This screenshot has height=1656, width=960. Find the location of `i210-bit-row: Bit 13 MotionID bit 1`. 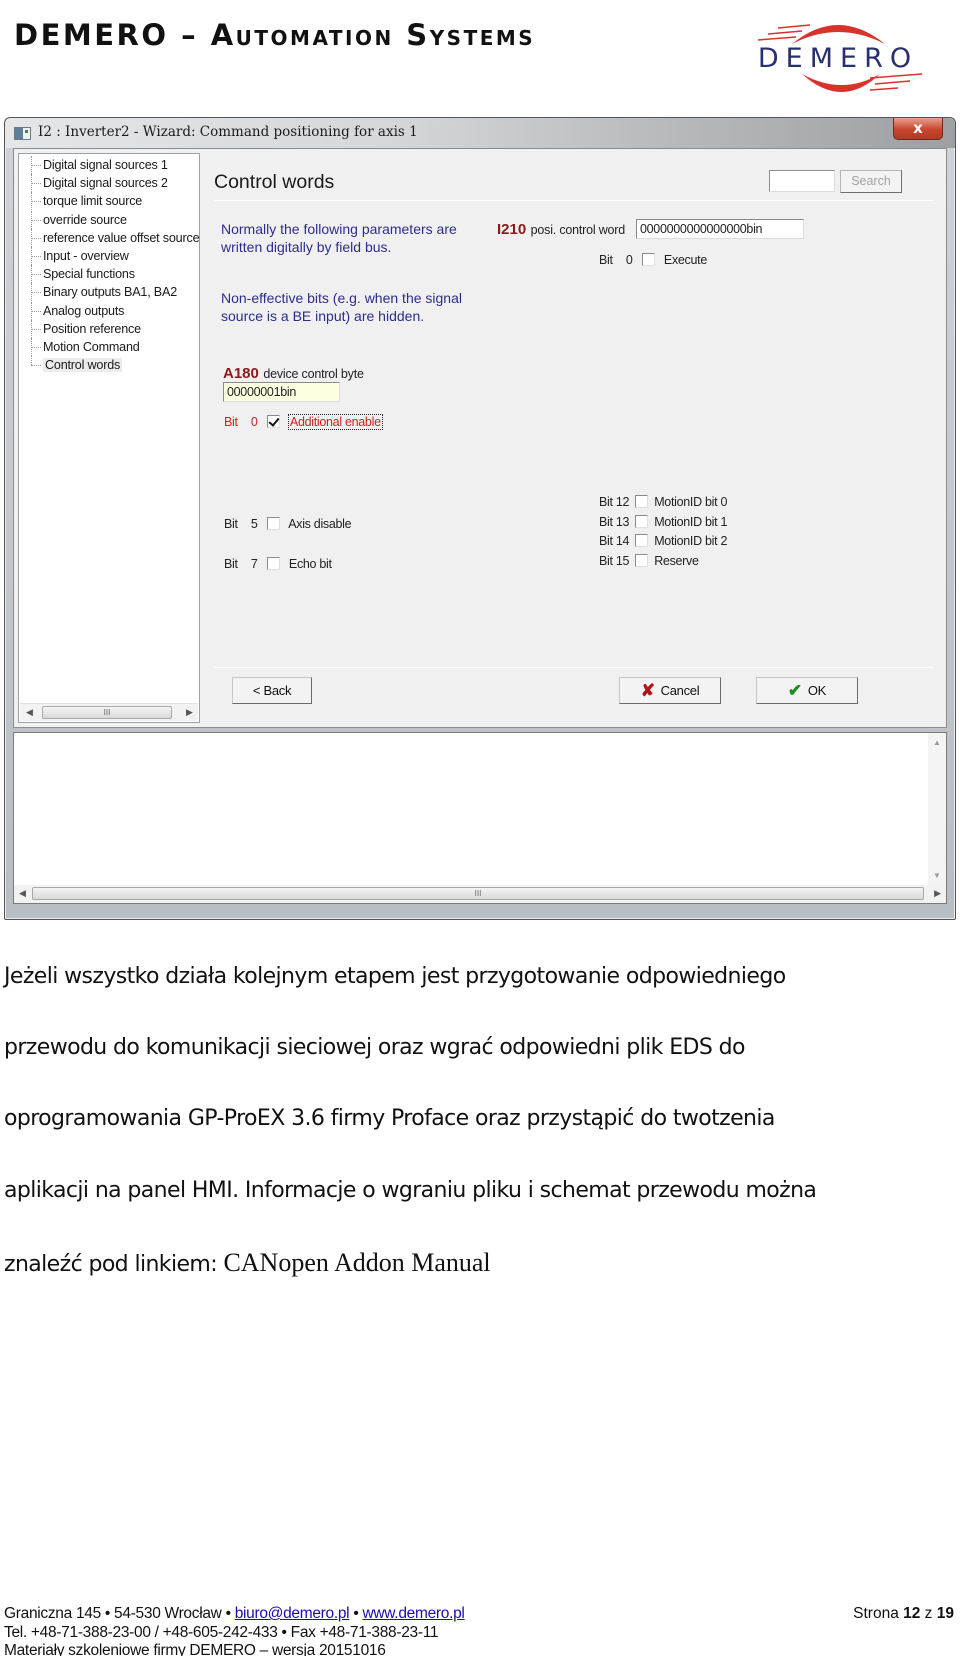

i210-bit-row: Bit 13 MotionID bit 1 is located at coordinates (663, 522).